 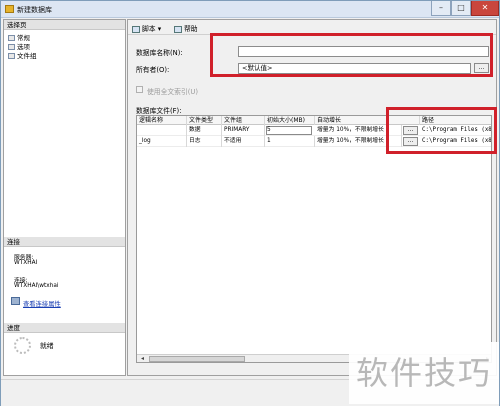 I want to click on progress-spinner-icon, so click(x=22, y=345).